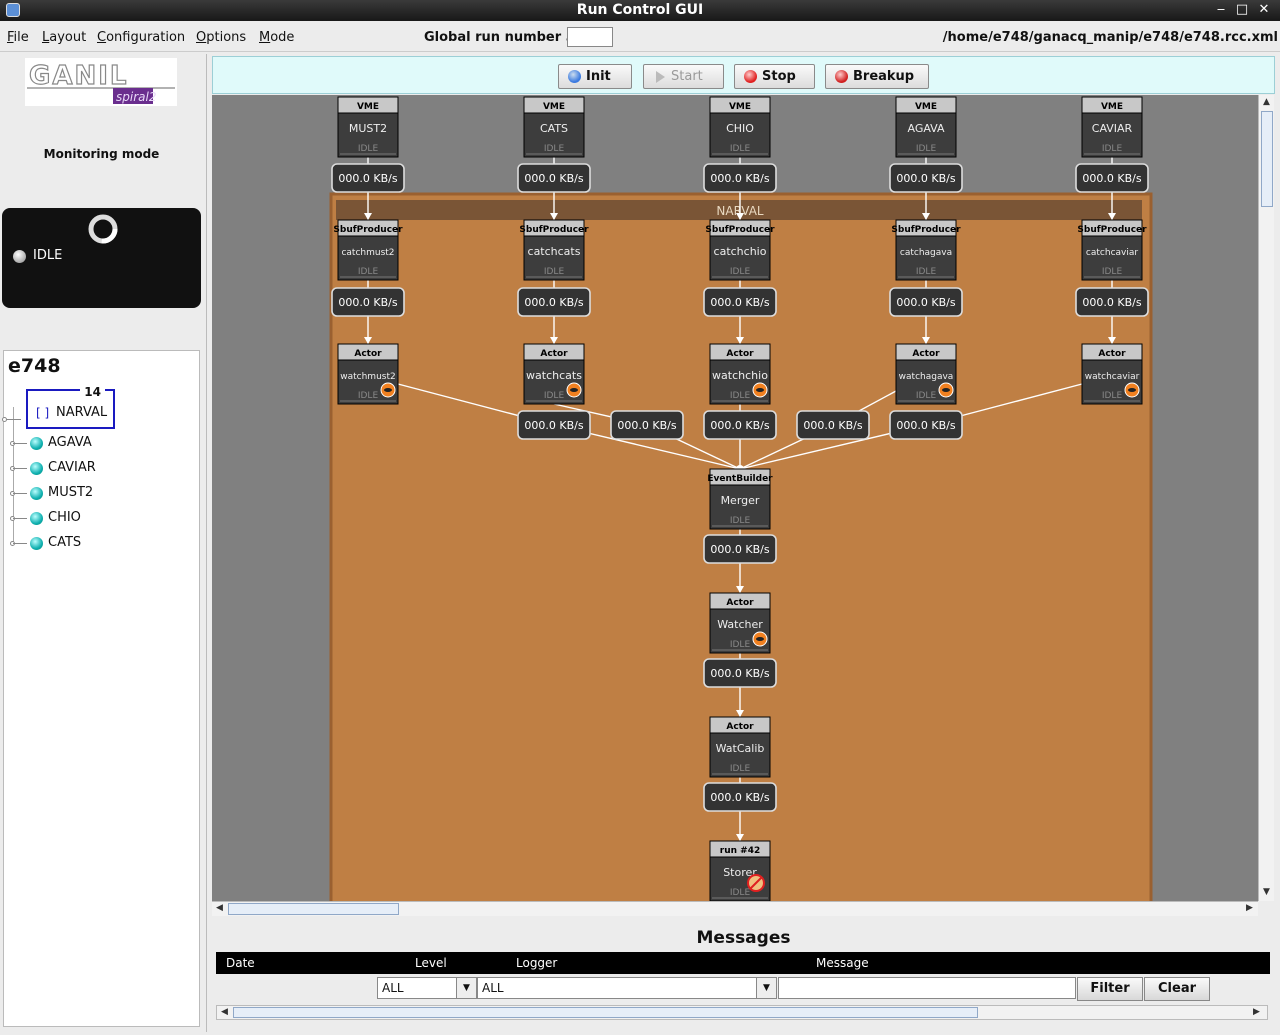 The image size is (1280, 1035). What do you see at coordinates (1221, 10) in the screenshot?
I see `minimize-button: ‒` at bounding box center [1221, 10].